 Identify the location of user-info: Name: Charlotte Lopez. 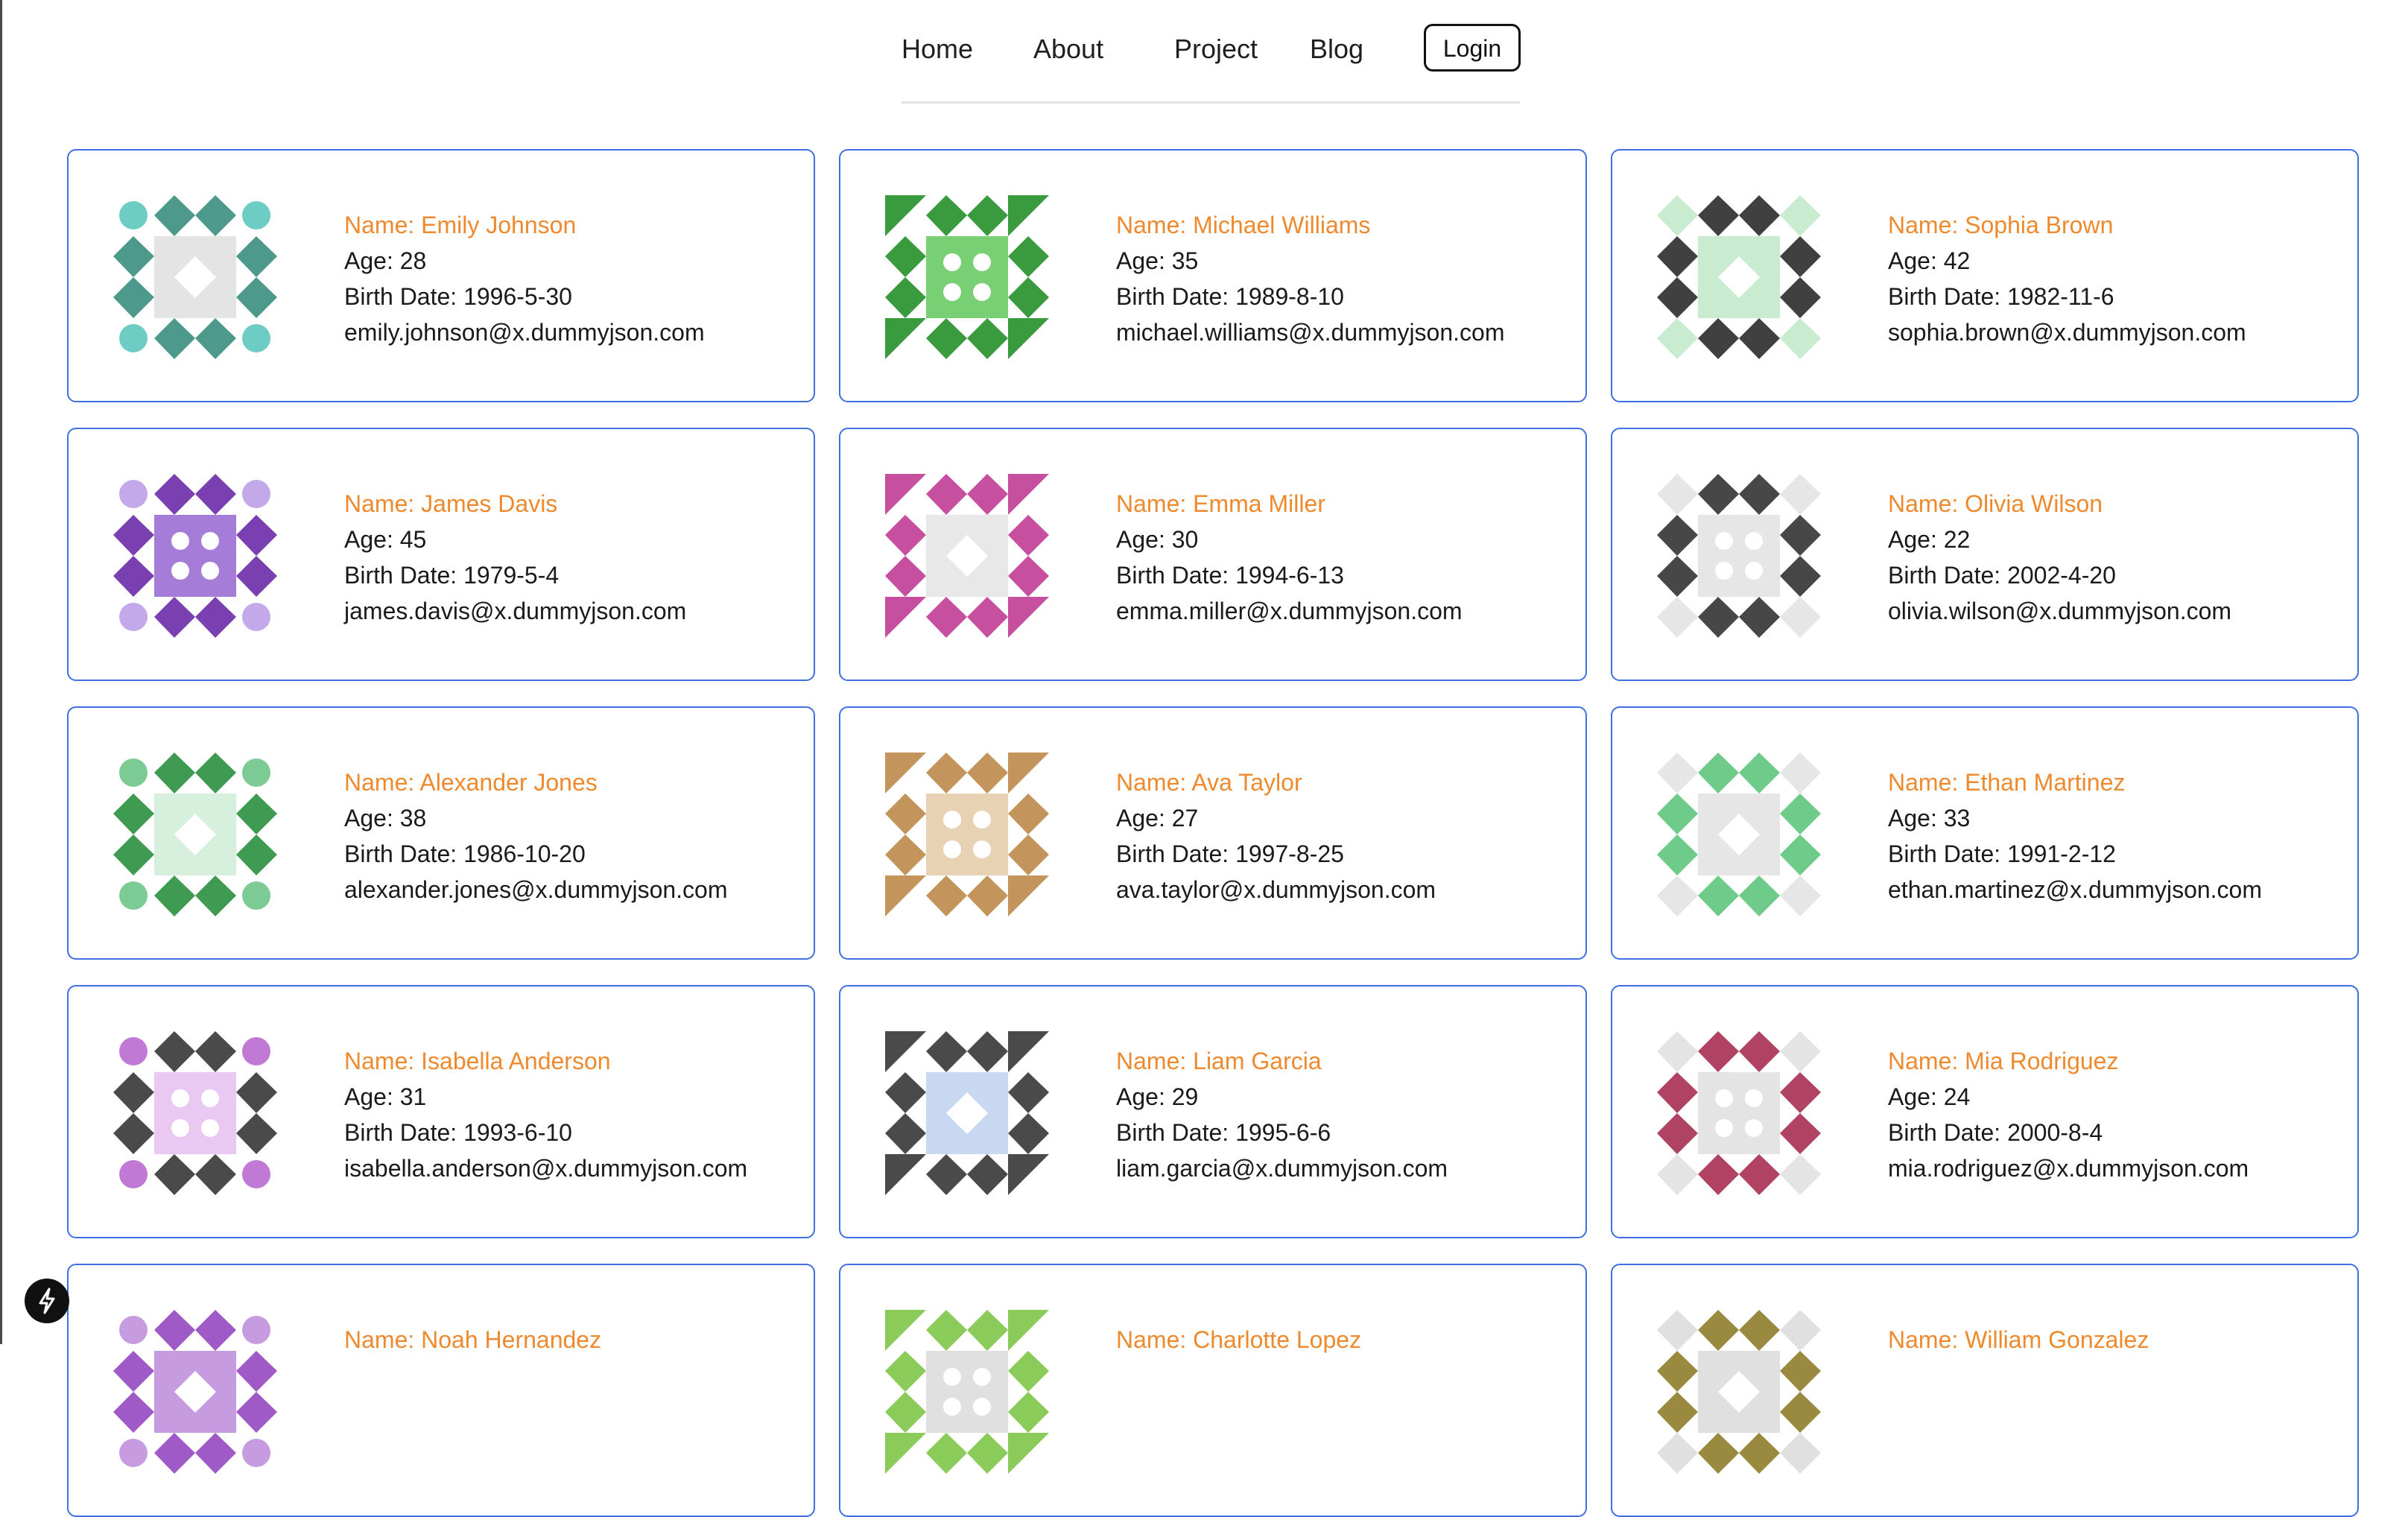
(1350, 1340).